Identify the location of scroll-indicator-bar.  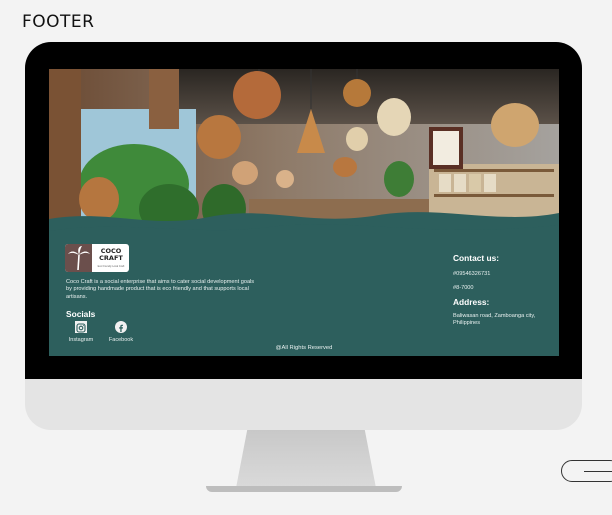
(598, 471).